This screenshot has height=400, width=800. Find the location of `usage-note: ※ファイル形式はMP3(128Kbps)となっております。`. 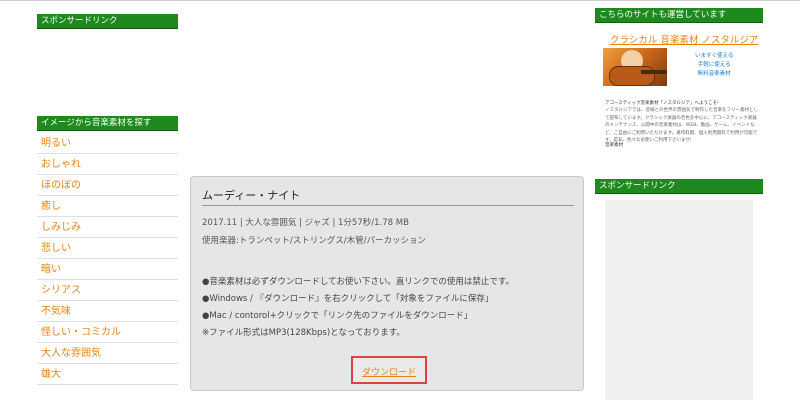

usage-note: ※ファイル形式はMP3(128Kbps)となっております。 is located at coordinates (303, 333).